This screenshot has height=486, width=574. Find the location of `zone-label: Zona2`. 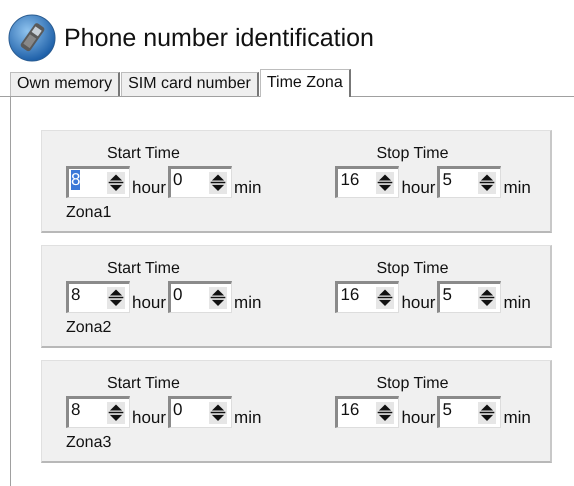

zone-label: Zona2 is located at coordinates (89, 328).